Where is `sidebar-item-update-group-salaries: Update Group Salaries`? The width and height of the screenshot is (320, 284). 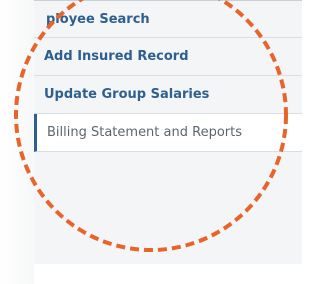
sidebar-item-update-group-salaries: Update Group Salaries is located at coordinates (168, 95).